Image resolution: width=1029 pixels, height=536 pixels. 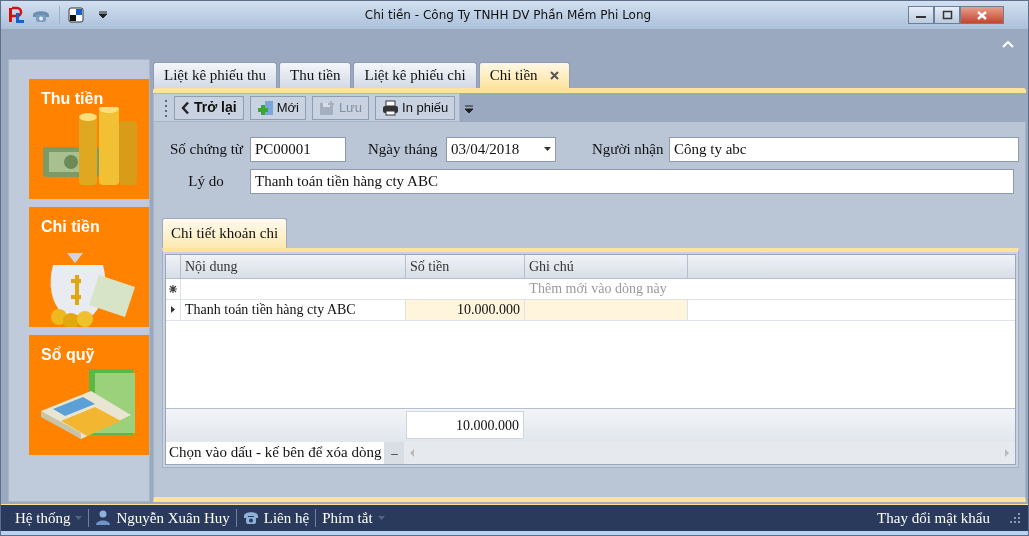 What do you see at coordinates (1015, 518) in the screenshot?
I see `resize-grip-icon` at bounding box center [1015, 518].